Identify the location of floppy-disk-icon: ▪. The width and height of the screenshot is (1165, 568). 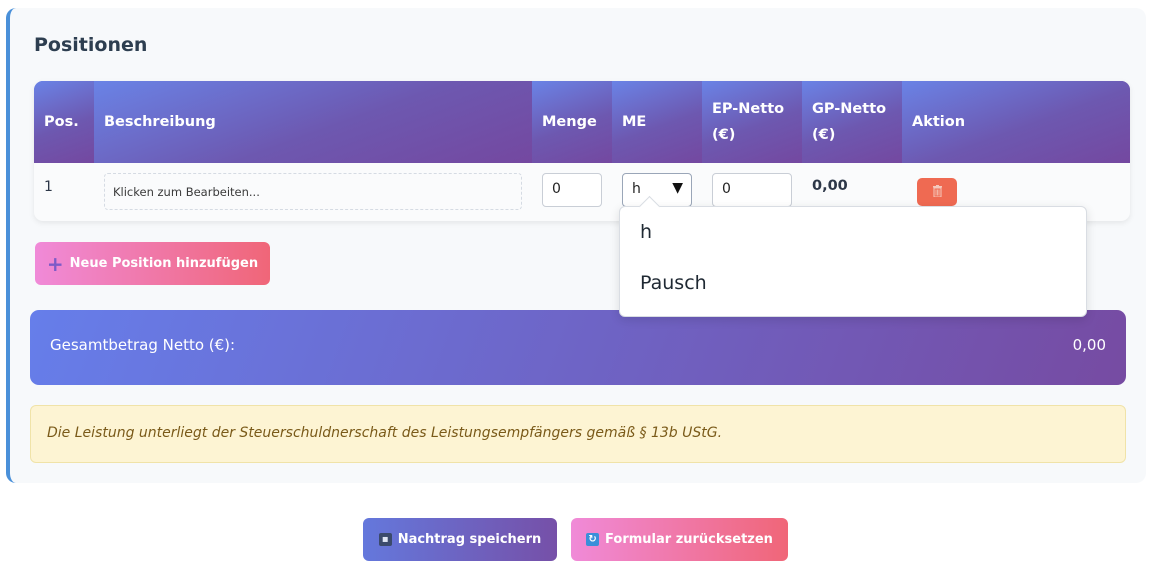
(385, 539).